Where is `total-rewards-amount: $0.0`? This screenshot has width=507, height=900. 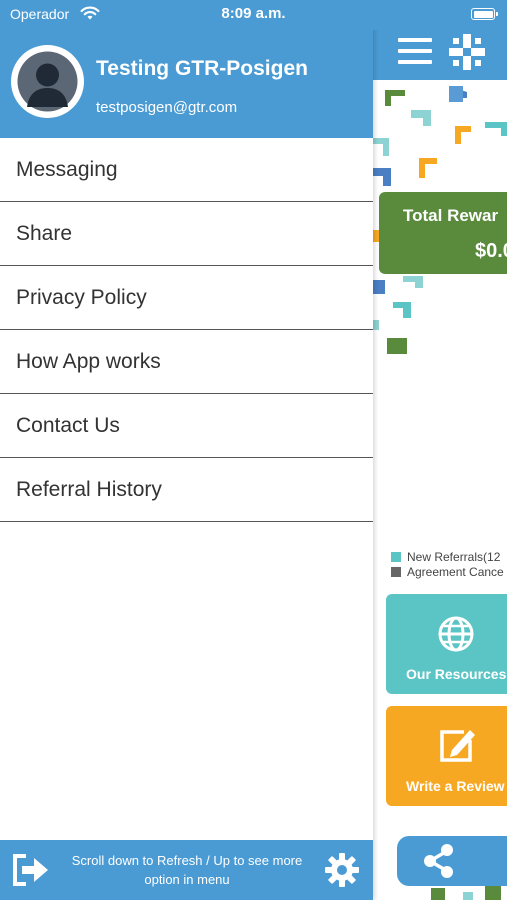
total-rewards-amount: $0.0 is located at coordinates (491, 251).